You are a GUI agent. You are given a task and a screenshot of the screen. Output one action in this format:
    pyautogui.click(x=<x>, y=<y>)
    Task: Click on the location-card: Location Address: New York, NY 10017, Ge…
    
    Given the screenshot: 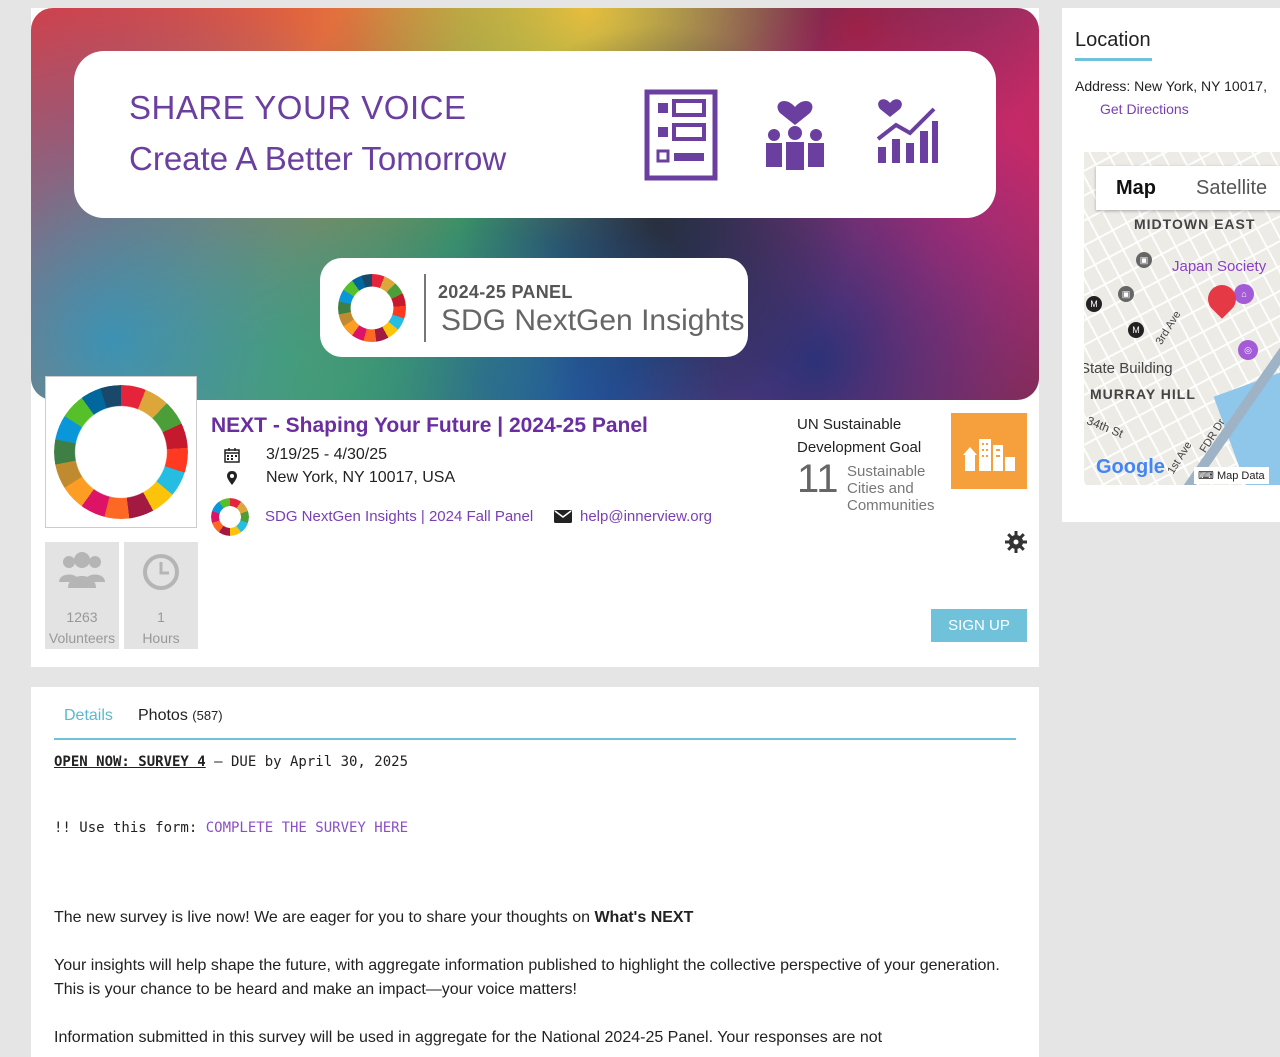 What is the action you would take?
    pyautogui.click(x=1171, y=265)
    